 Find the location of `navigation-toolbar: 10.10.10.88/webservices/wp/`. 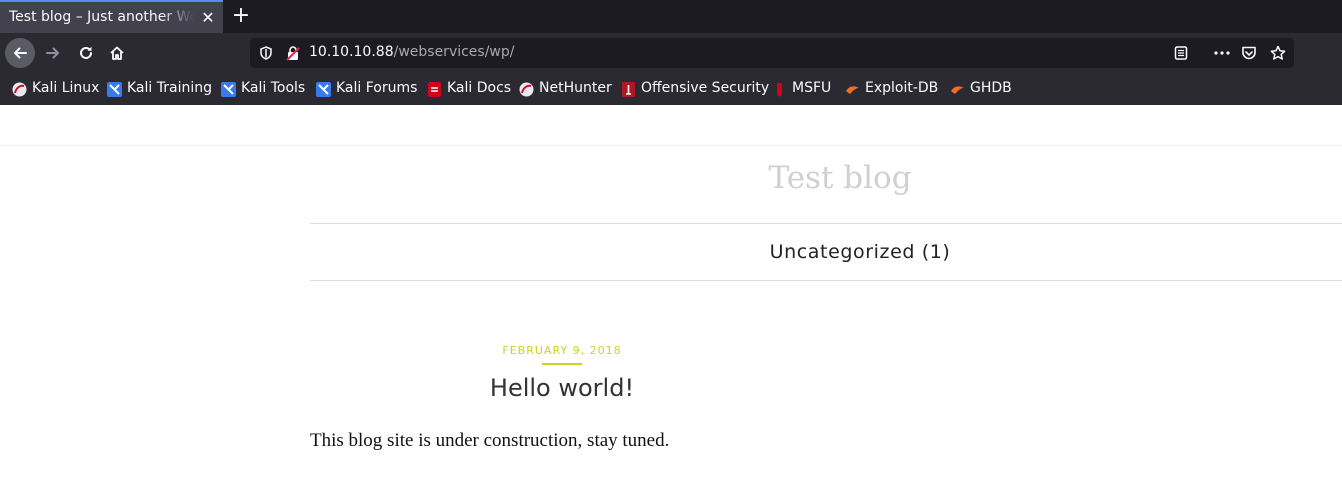

navigation-toolbar: 10.10.10.88/webservices/wp/ is located at coordinates (671, 52).